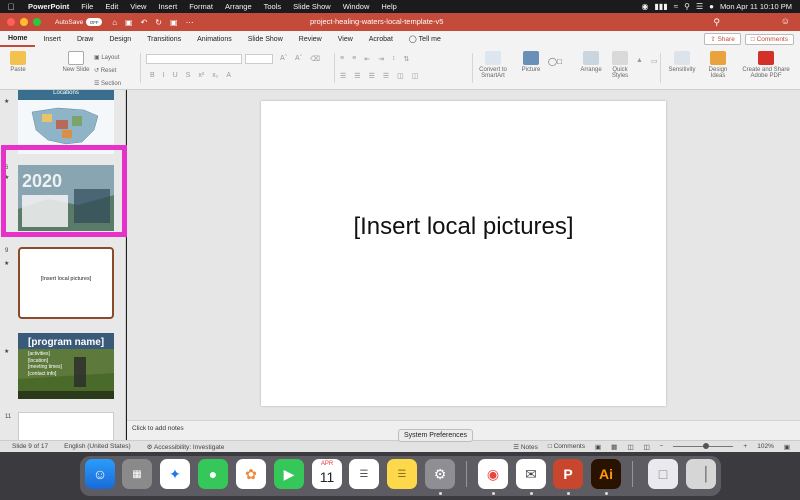  I want to click on tab-tell-me: ◯ Tell me, so click(425, 39).